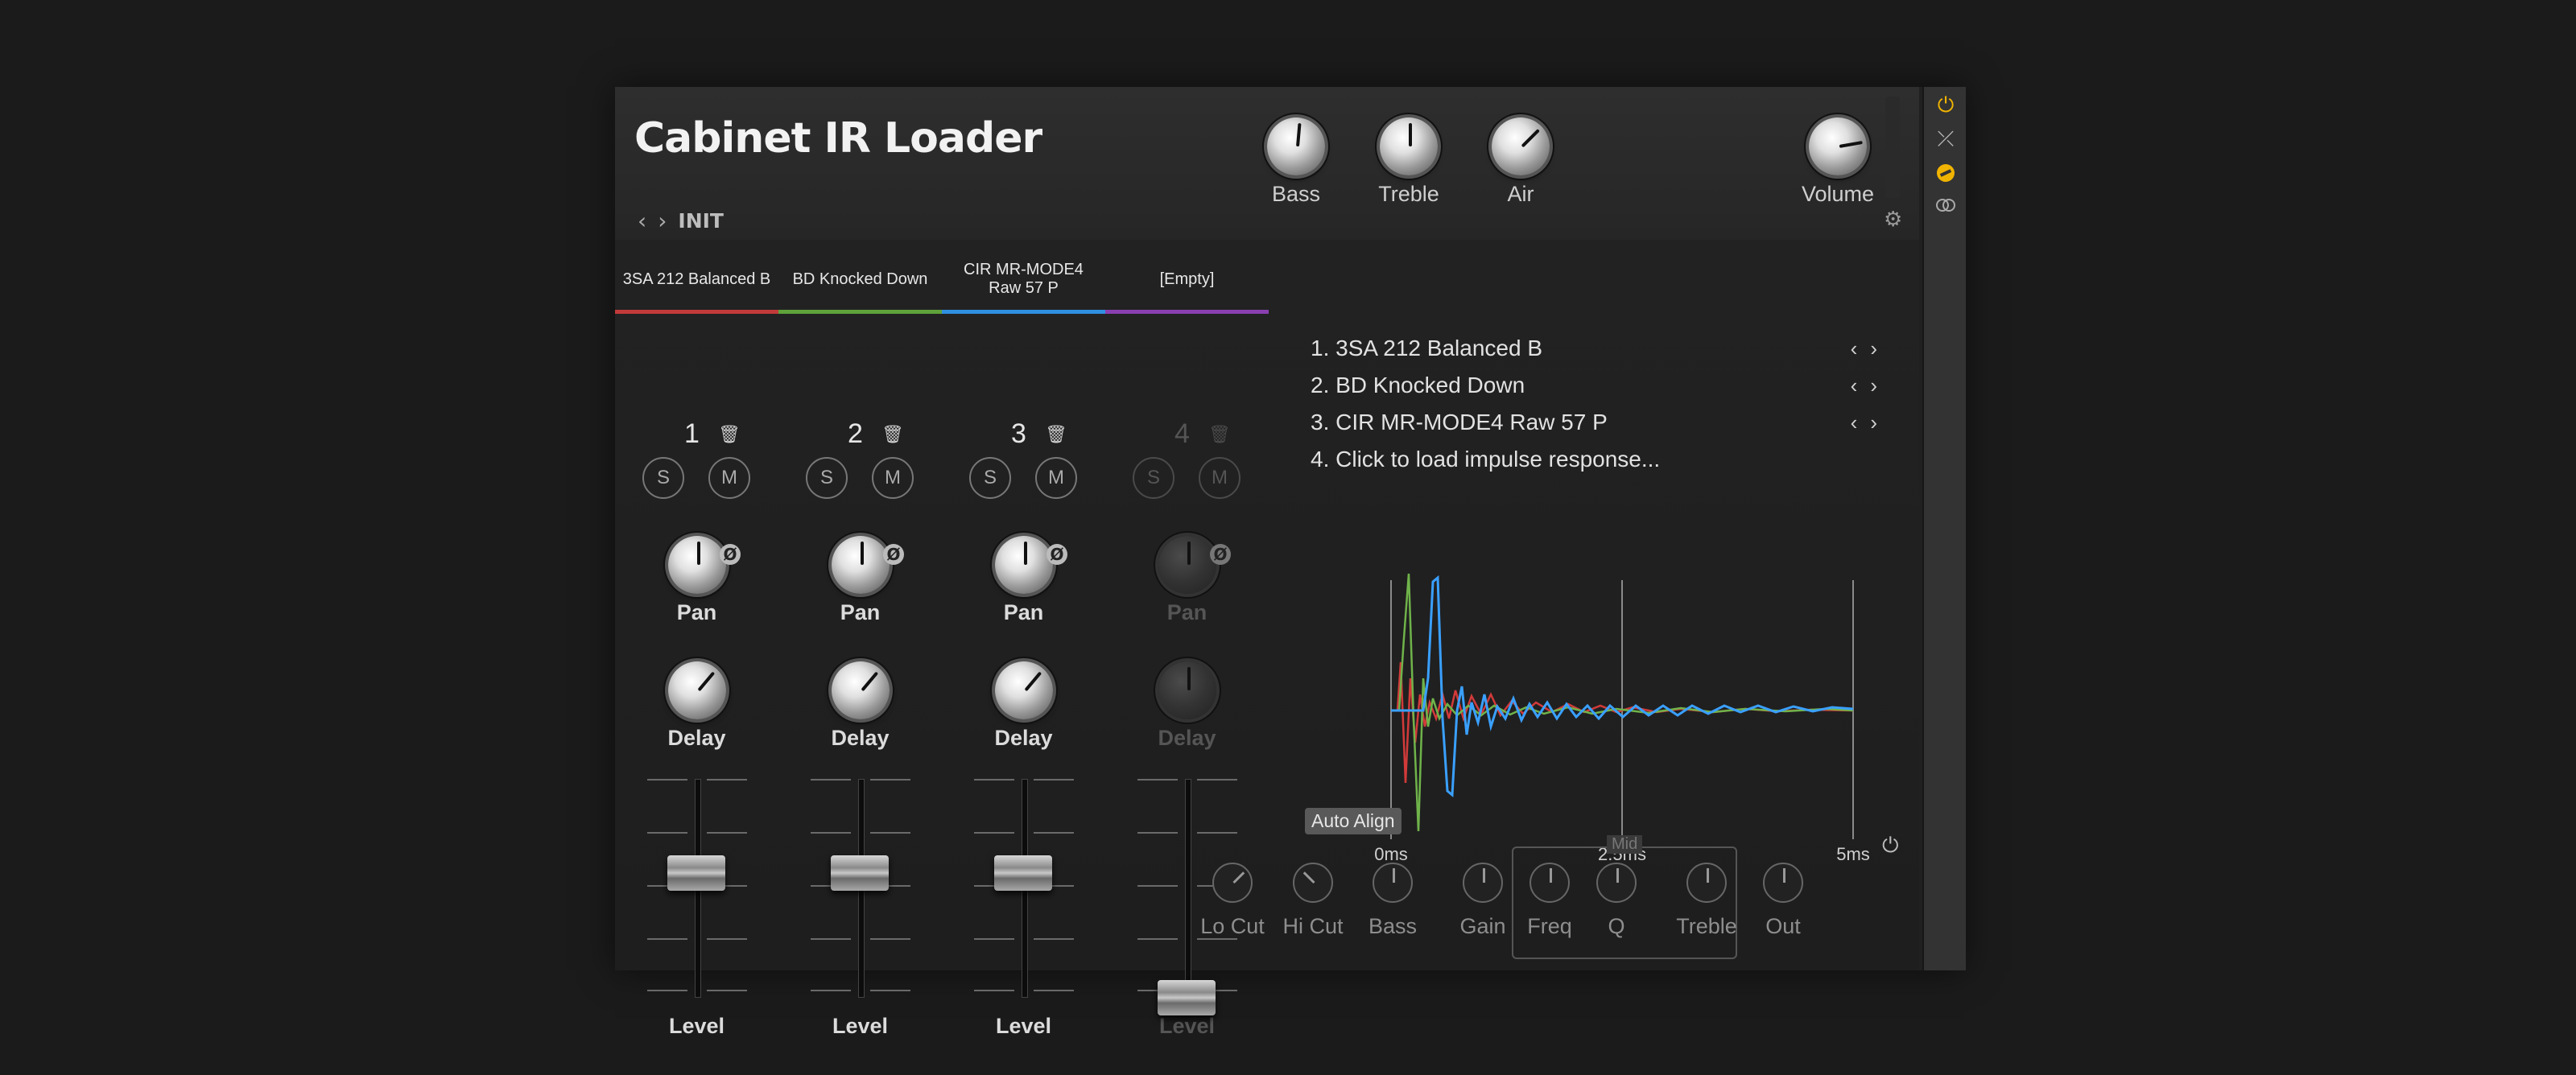 The image size is (2576, 1075). What do you see at coordinates (701, 221) in the screenshot?
I see `preset-name: INIT` at bounding box center [701, 221].